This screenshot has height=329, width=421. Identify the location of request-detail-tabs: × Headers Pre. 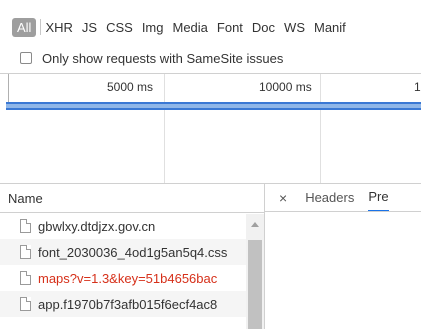
(343, 197).